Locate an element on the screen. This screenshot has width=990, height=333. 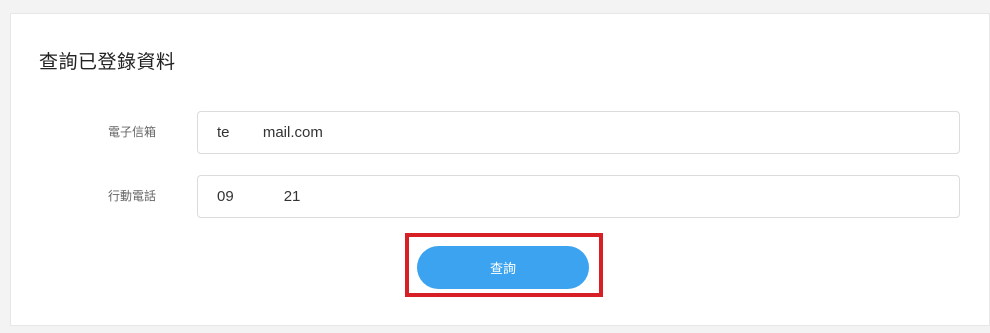
phone-field is located at coordinates (578, 196).